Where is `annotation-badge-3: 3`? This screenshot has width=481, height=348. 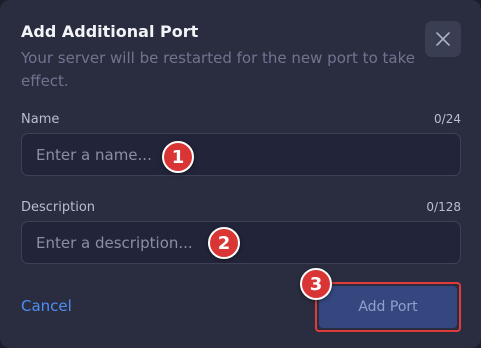
annotation-badge-3: 3 is located at coordinates (316, 284).